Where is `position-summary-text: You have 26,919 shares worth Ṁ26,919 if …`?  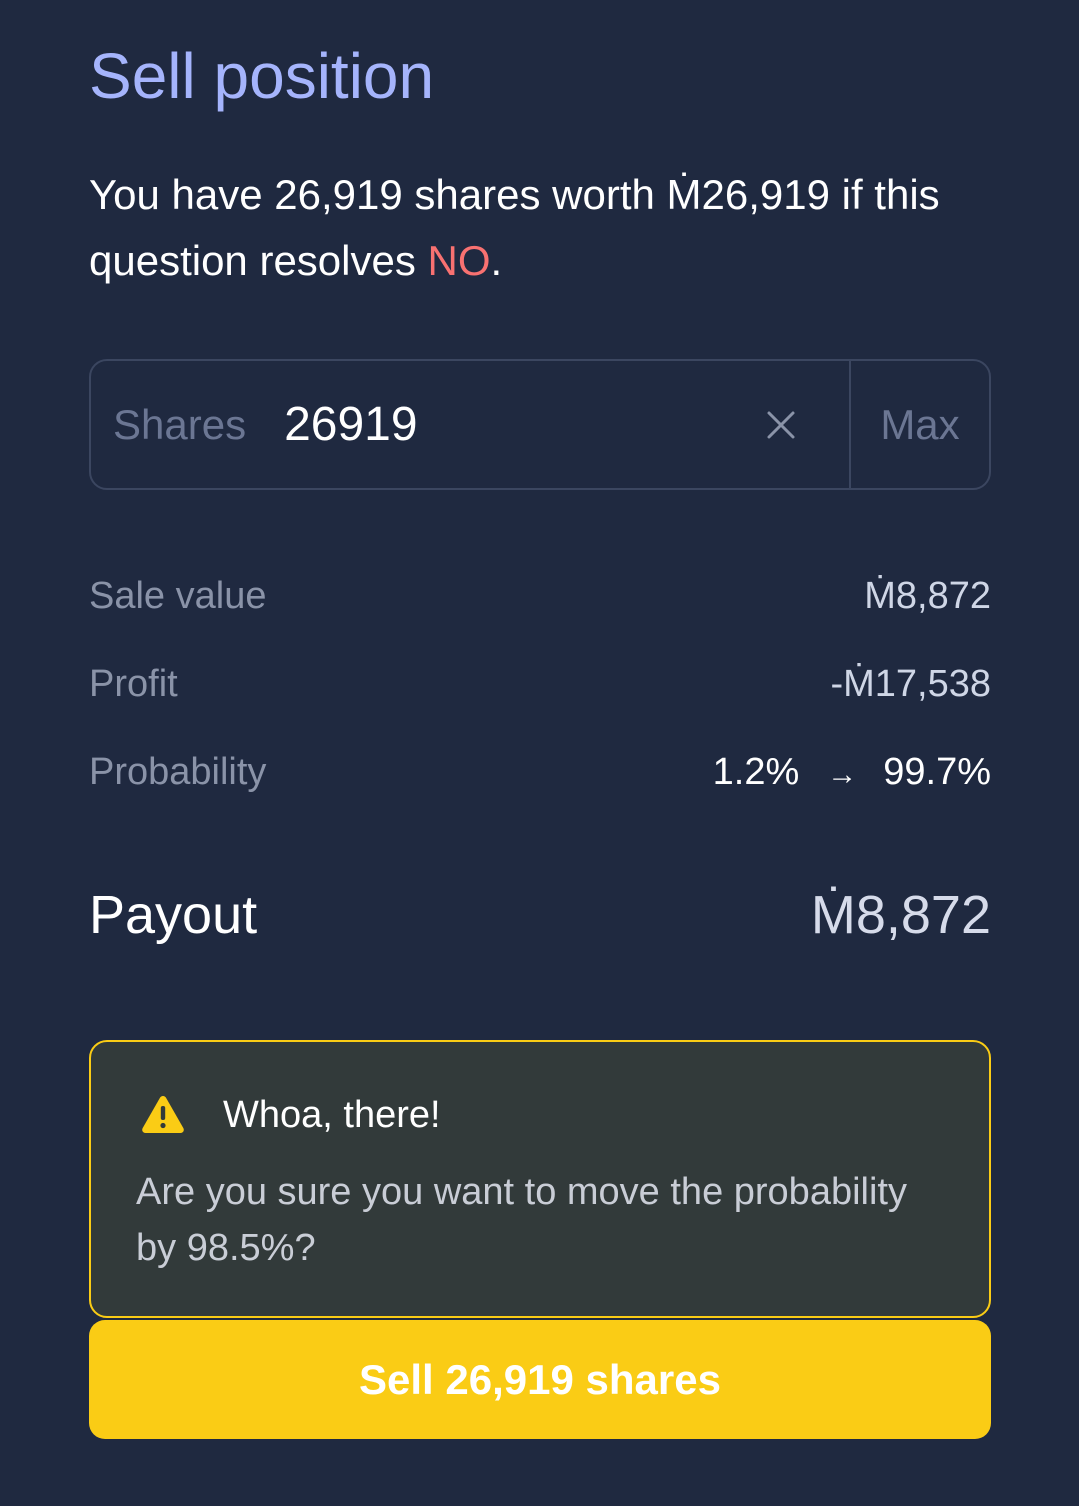 position-summary-text: You have 26,919 shares worth Ṁ26,919 if … is located at coordinates (544, 228).